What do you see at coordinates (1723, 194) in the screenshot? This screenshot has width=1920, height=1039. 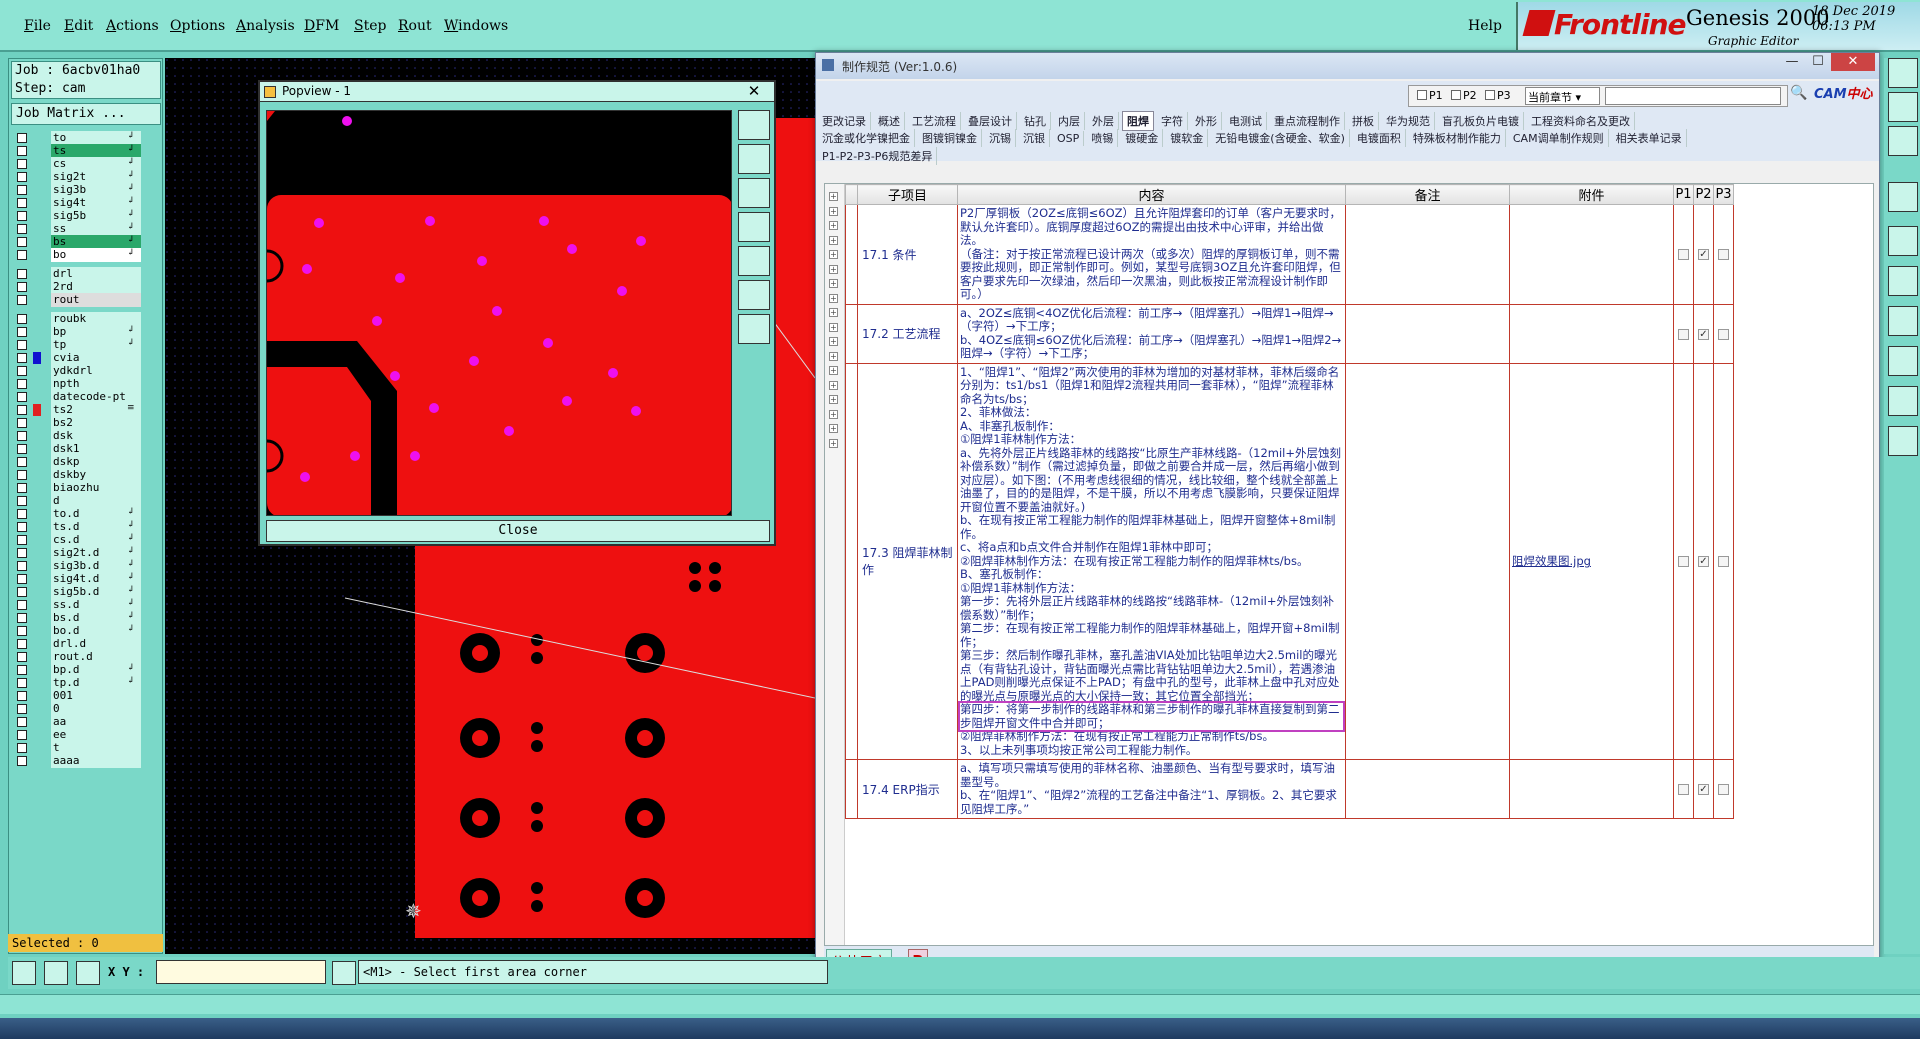 I see `header-p3: P3` at bounding box center [1723, 194].